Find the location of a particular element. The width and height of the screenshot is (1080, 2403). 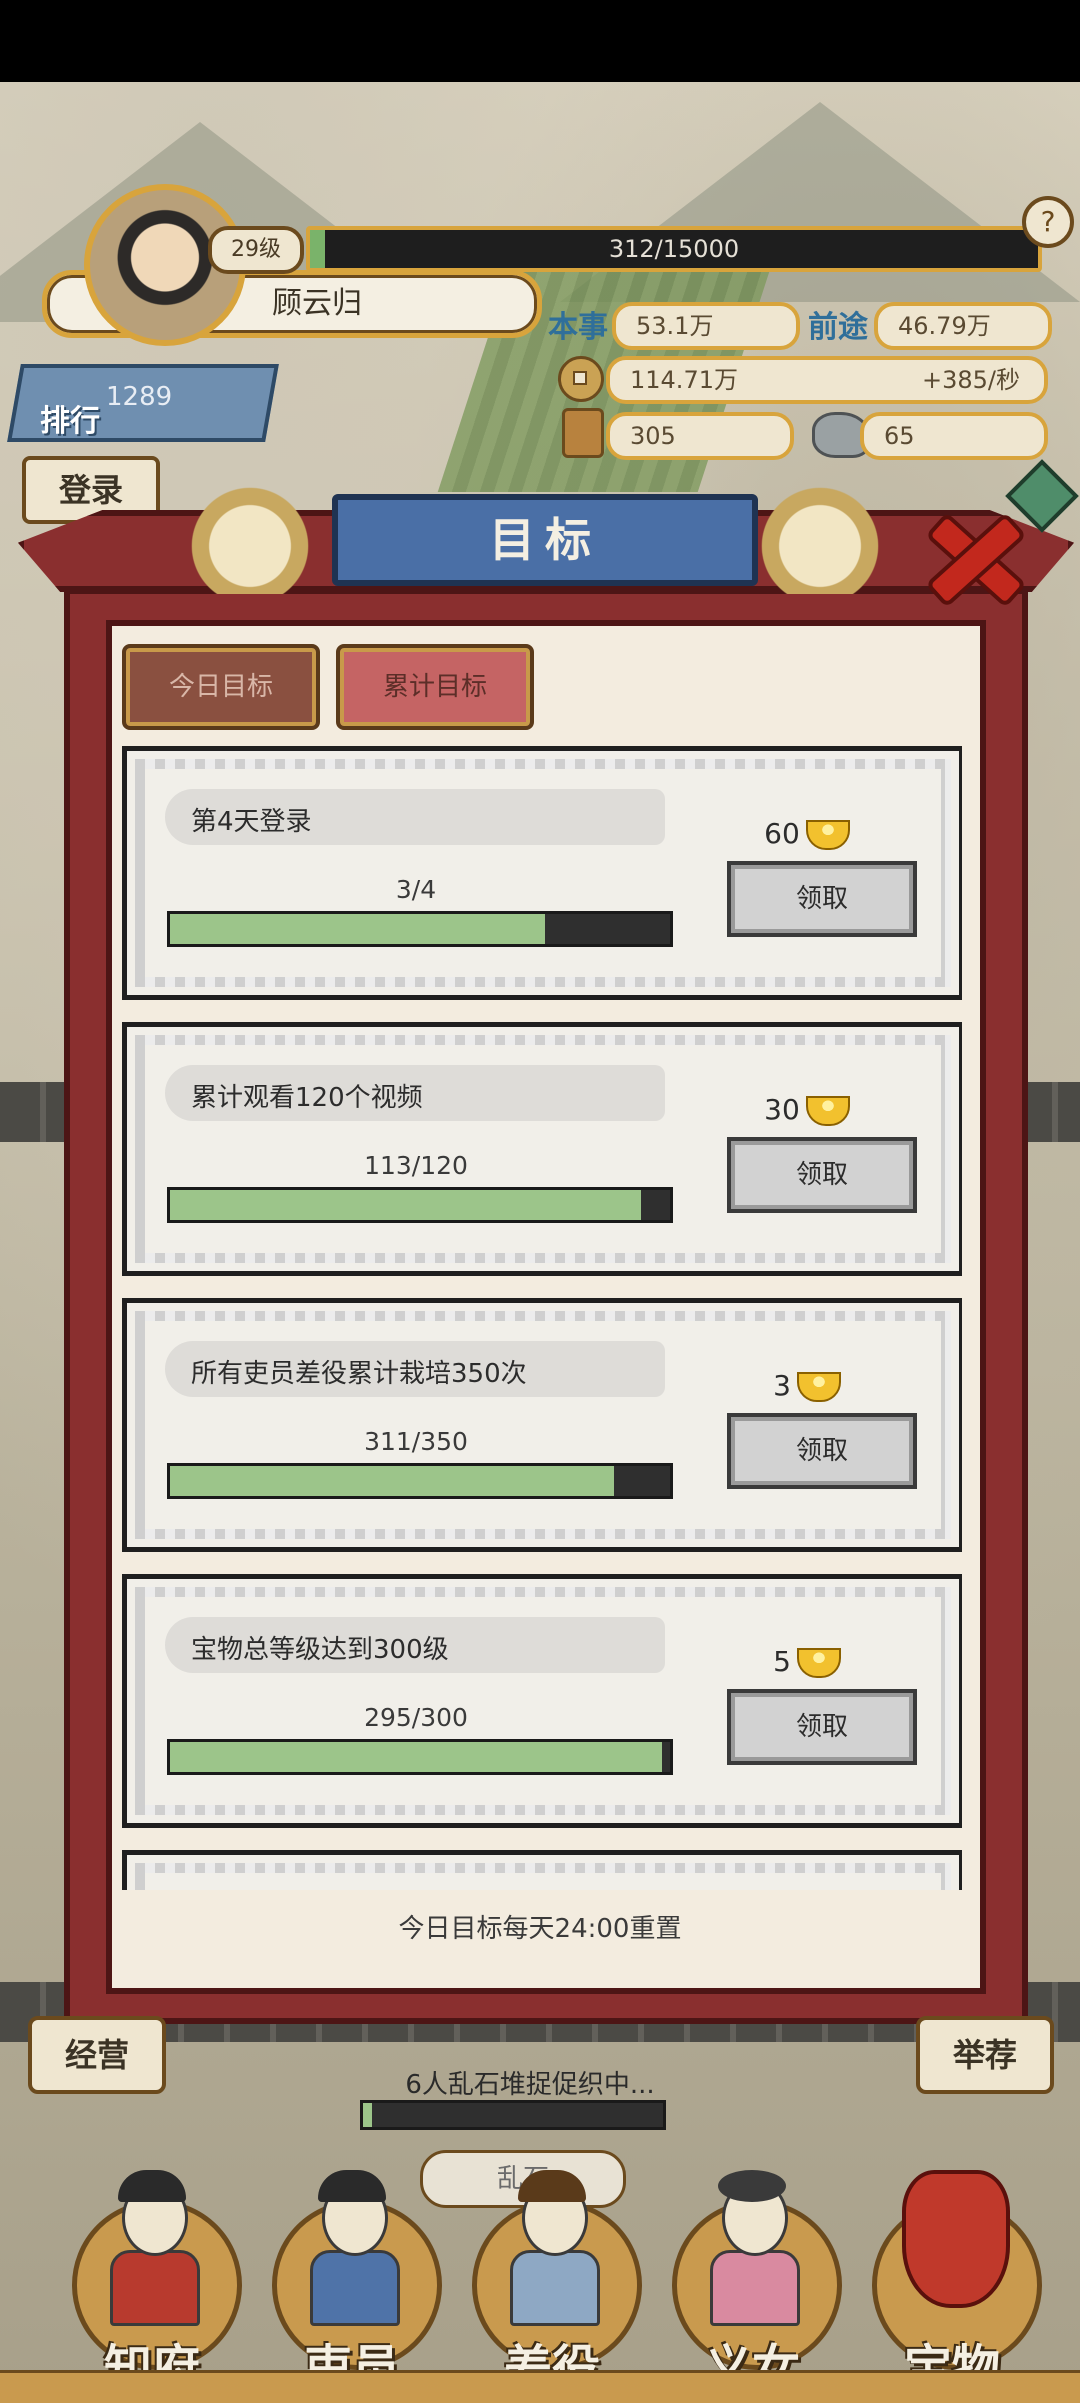

reward-amount: 5 is located at coordinates (782, 1661).